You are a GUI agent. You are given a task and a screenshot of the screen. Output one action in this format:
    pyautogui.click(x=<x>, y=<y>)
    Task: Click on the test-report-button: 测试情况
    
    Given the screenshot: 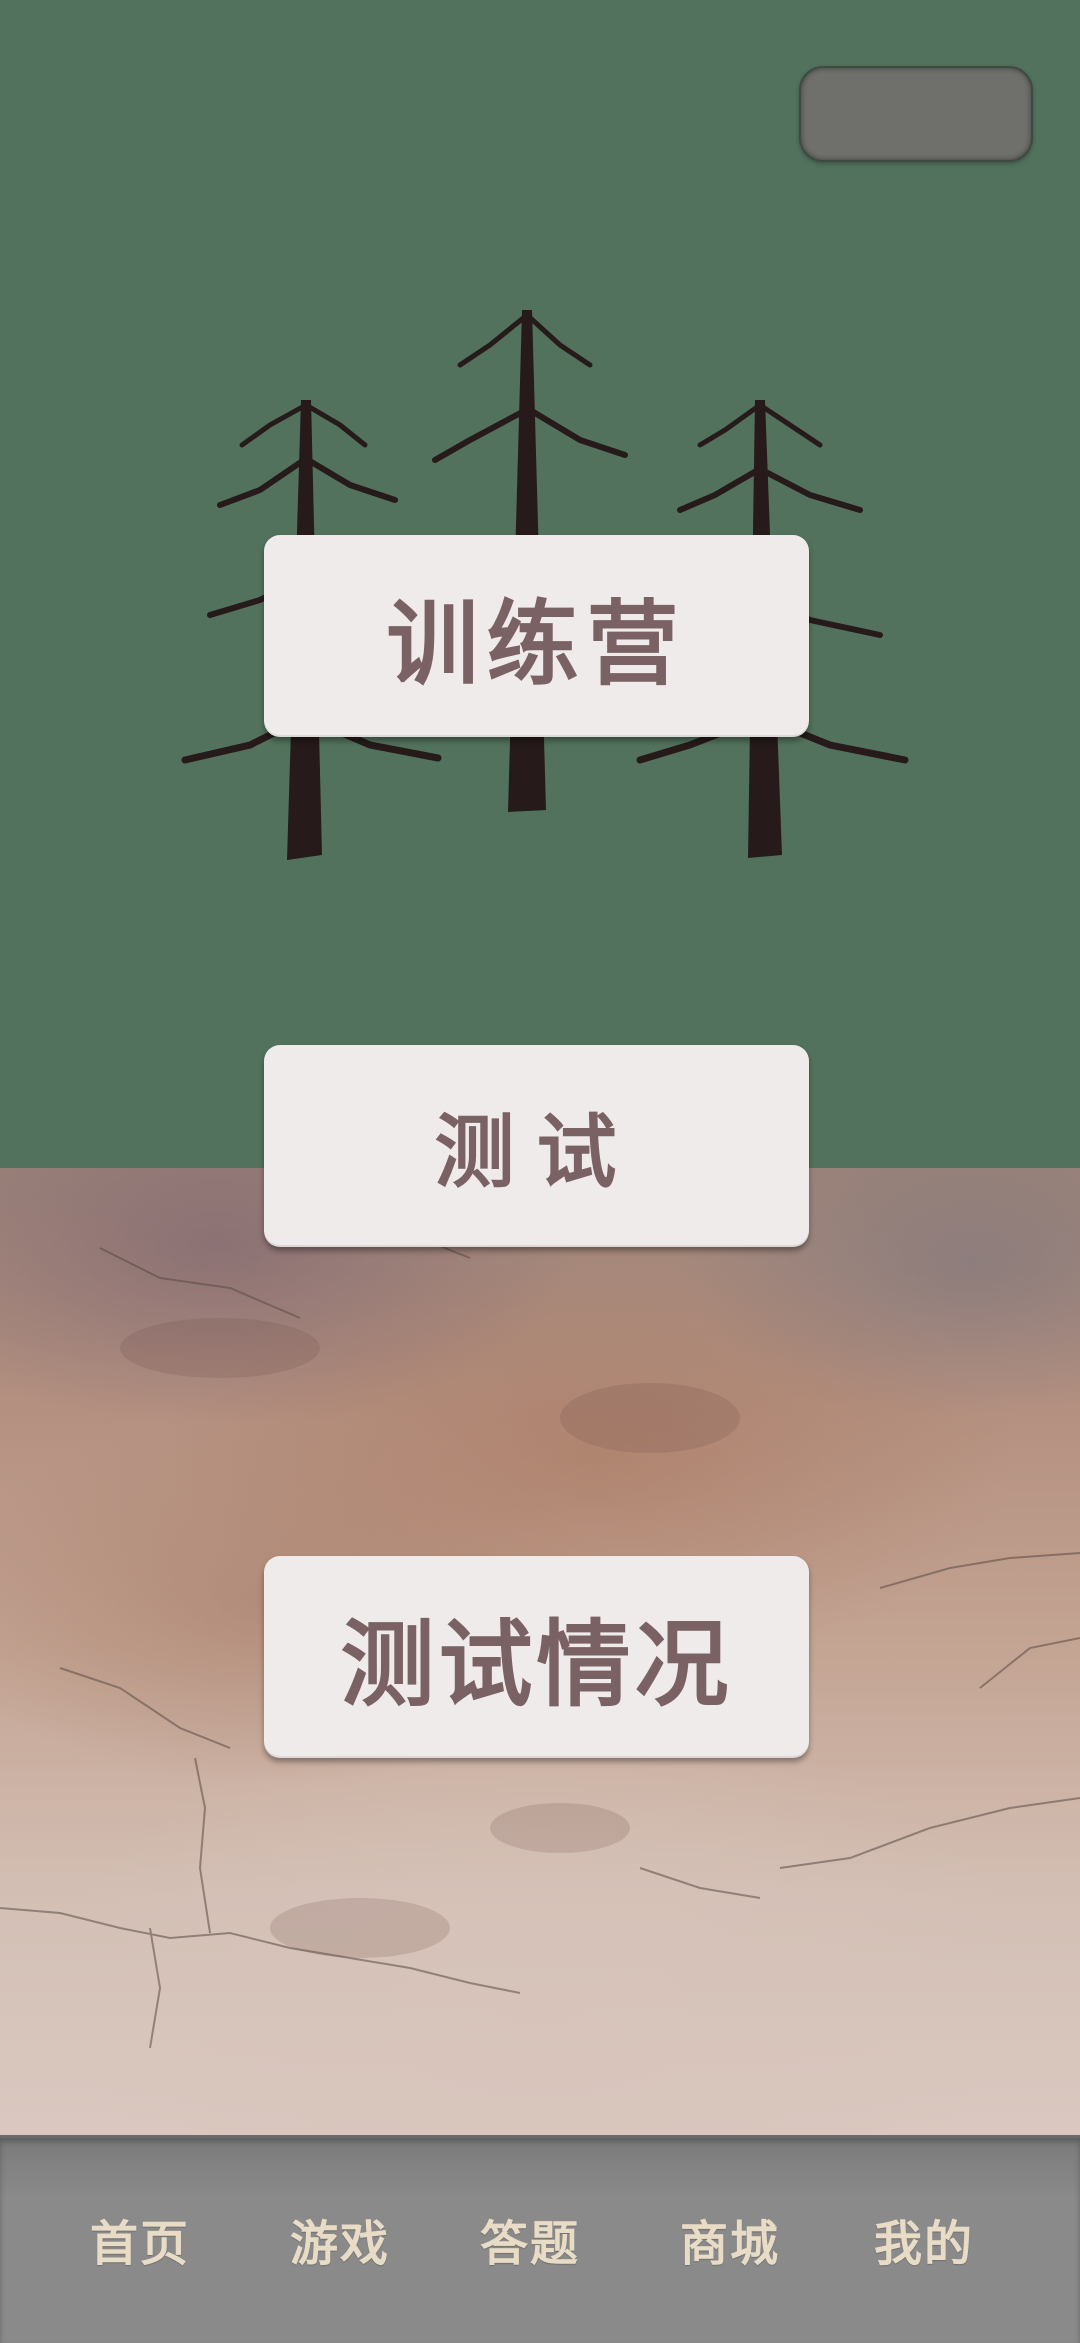 What is the action you would take?
    pyautogui.click(x=536, y=1657)
    